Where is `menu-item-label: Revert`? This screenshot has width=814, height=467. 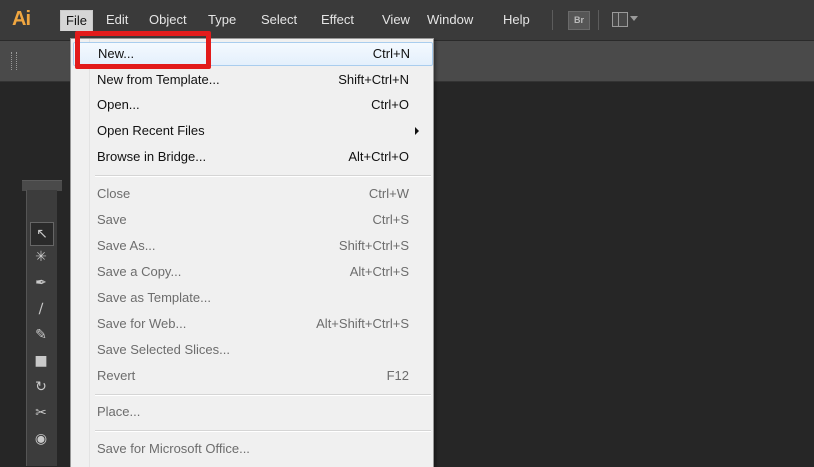
menu-item-label: Revert is located at coordinates (116, 375).